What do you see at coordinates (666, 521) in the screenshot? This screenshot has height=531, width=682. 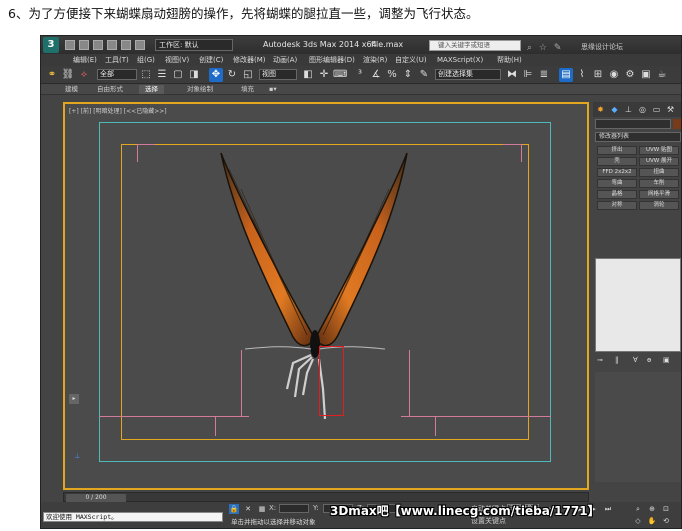 I see `orbit-icon: ⟲` at bounding box center [666, 521].